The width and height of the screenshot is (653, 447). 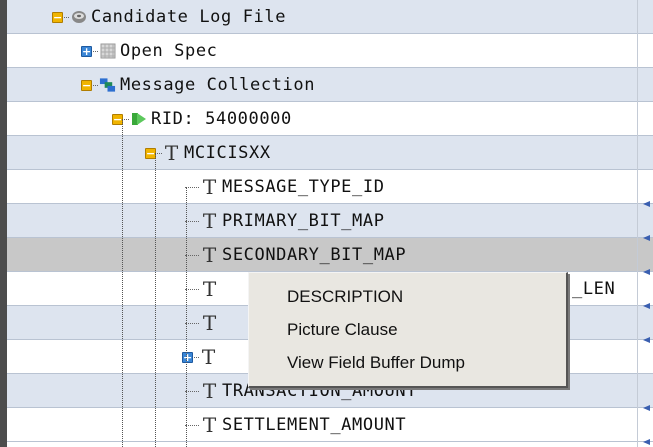 What do you see at coordinates (189, 17) in the screenshot?
I see `tree-label-candidate-log-file: Candidate Log File` at bounding box center [189, 17].